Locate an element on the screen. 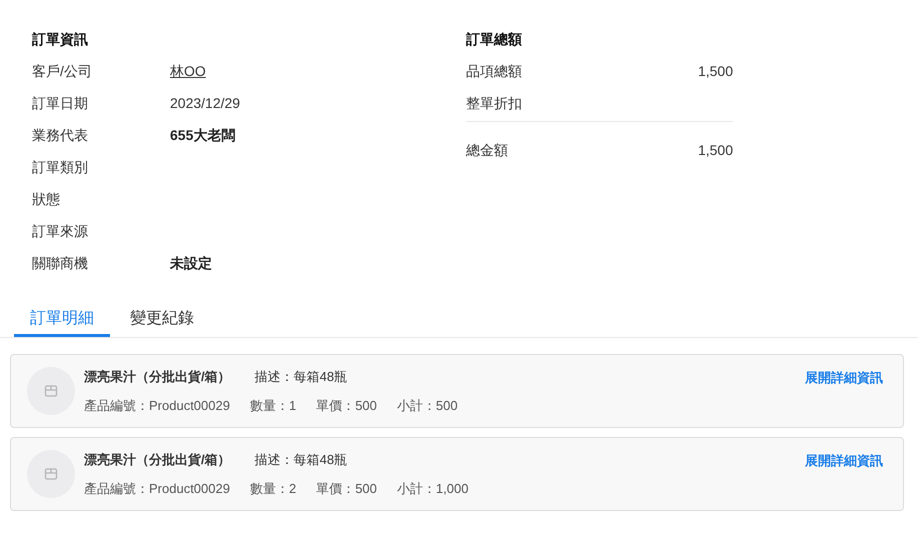 The height and width of the screenshot is (543, 918). field-label: 訂單日期 is located at coordinates (60, 103).